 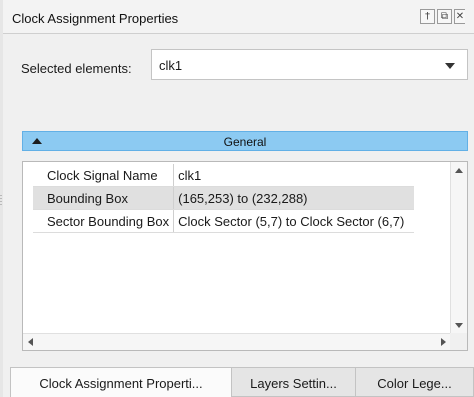 I want to click on horizontal-scrollbar, so click(x=237, y=341).